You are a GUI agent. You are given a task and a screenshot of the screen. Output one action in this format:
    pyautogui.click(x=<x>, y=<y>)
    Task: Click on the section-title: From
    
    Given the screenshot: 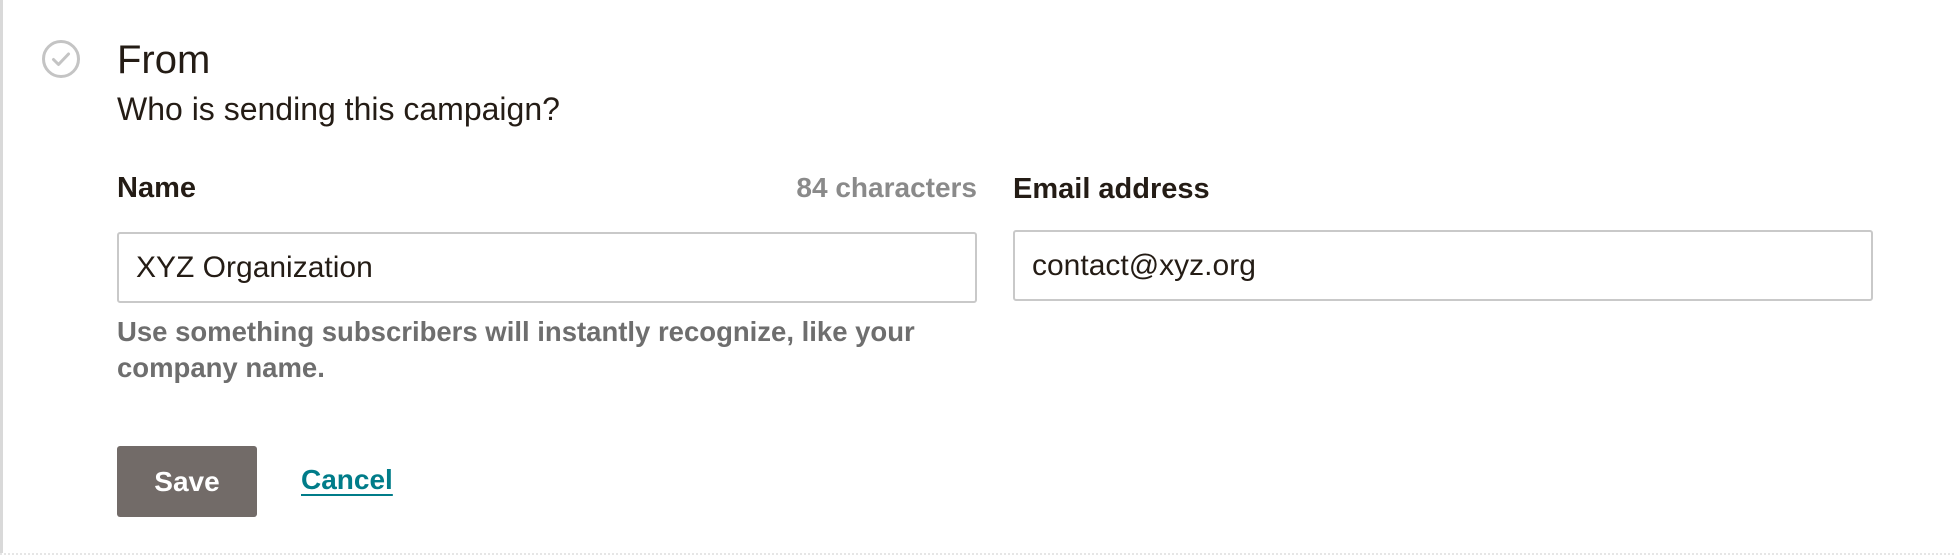 What is the action you would take?
    pyautogui.click(x=164, y=60)
    